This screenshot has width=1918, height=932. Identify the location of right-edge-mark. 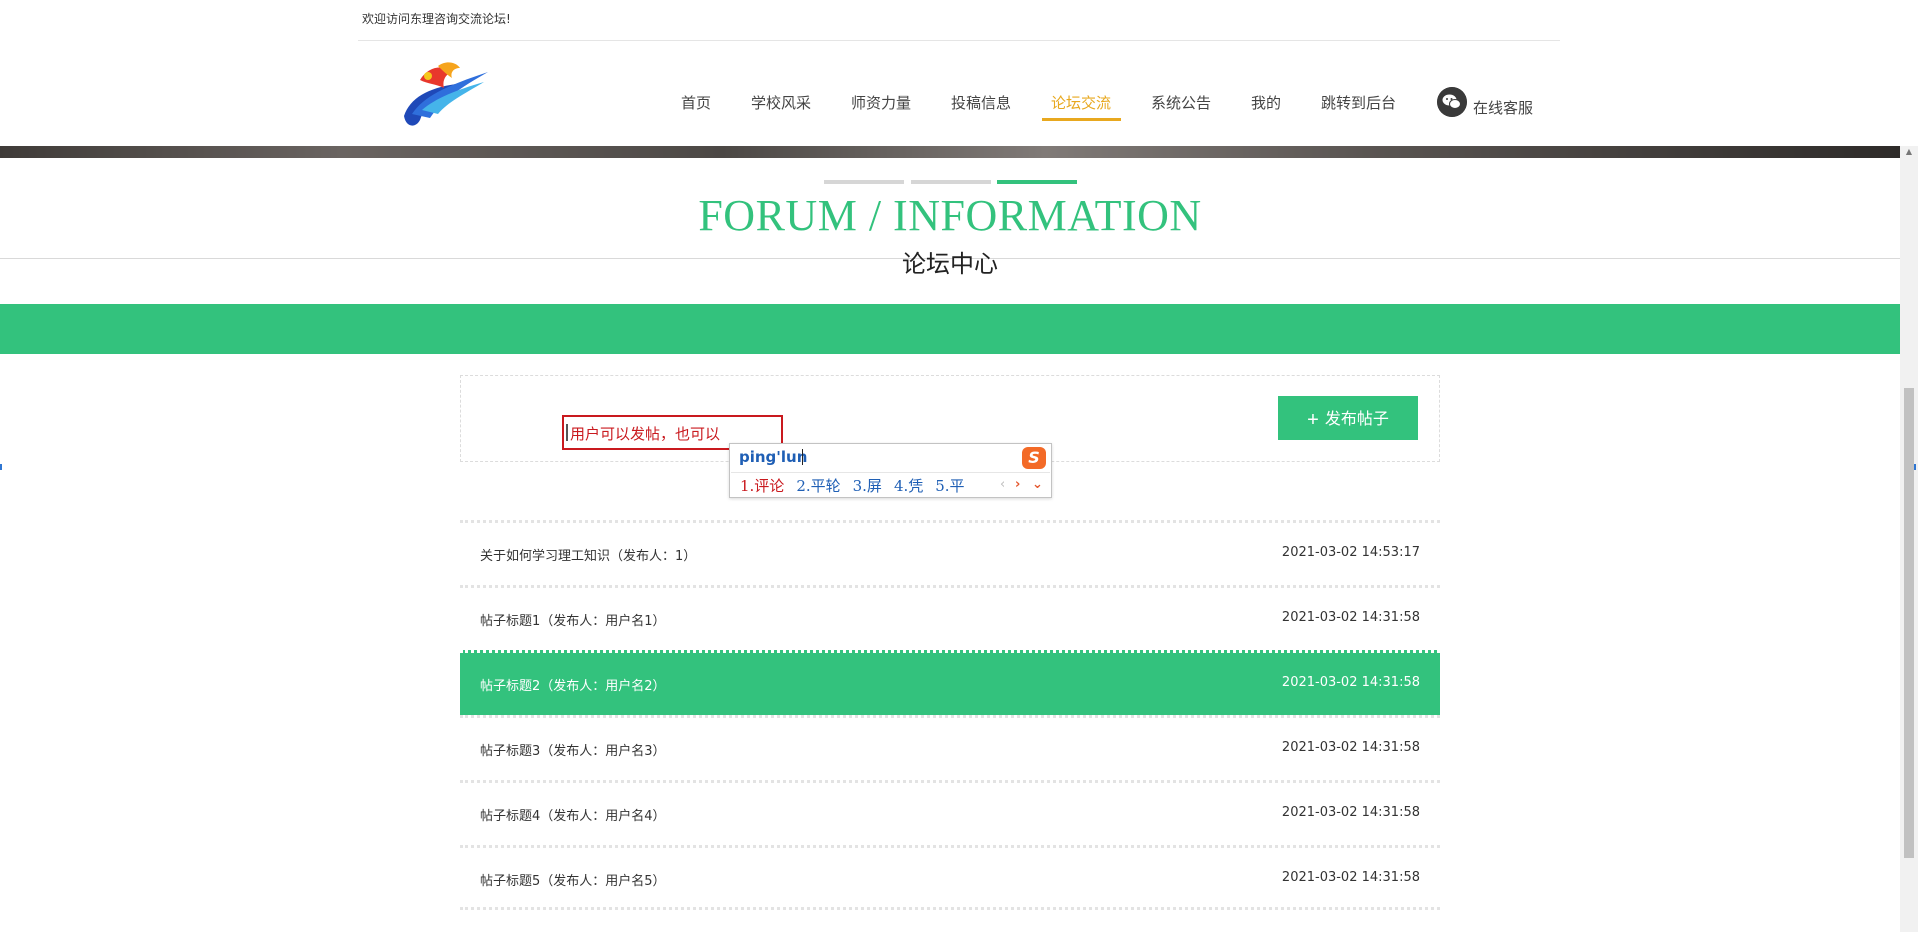
(1915, 467).